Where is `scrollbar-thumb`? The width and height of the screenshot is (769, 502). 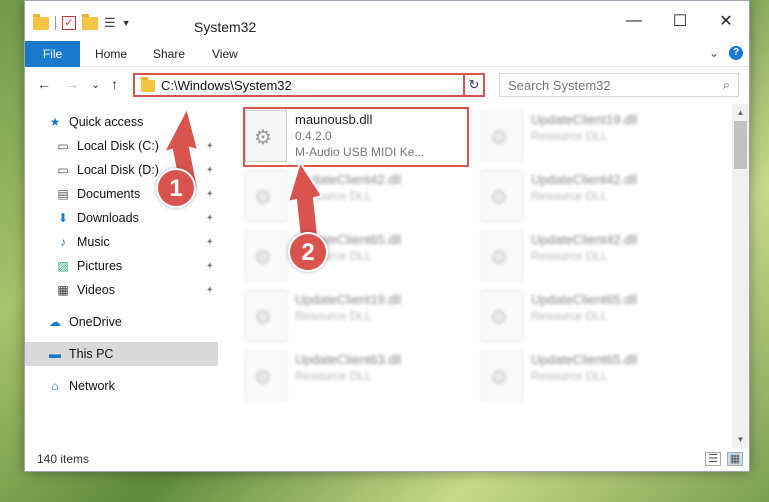
scrollbar-thumb is located at coordinates (740, 145).